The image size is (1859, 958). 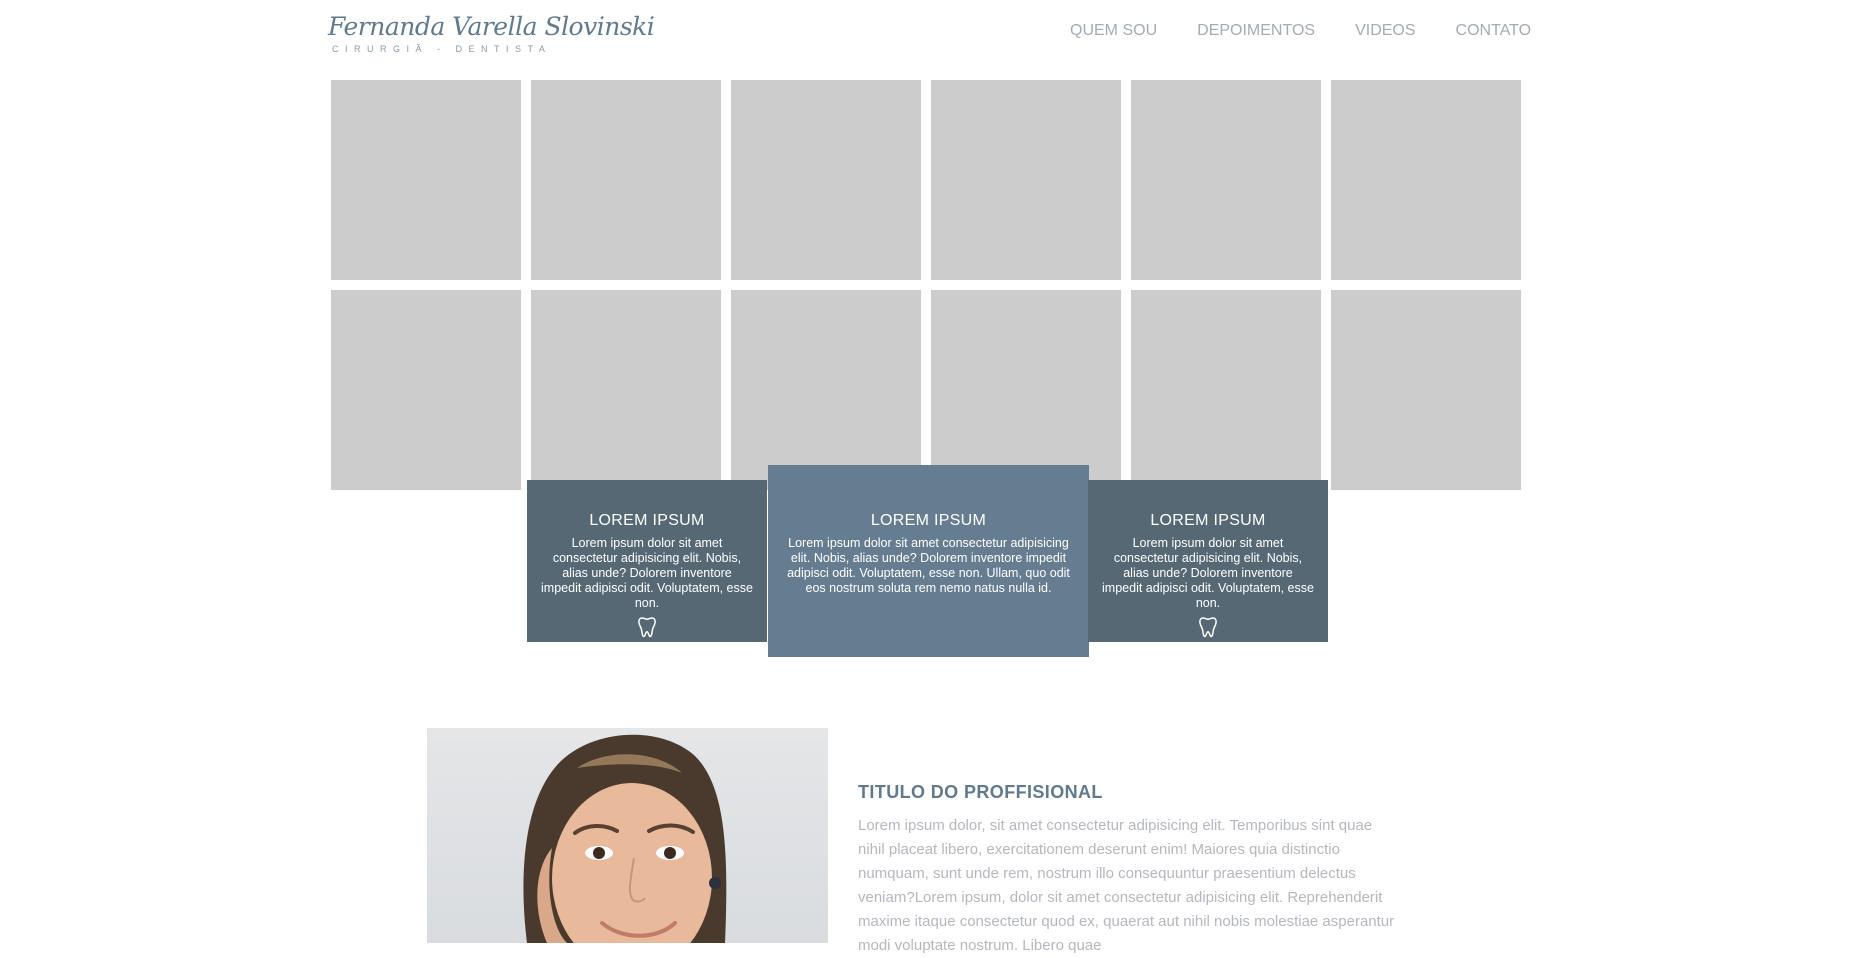 What do you see at coordinates (980, 792) in the screenshot?
I see `professional-title: TITULO DO PROFFISIONAL` at bounding box center [980, 792].